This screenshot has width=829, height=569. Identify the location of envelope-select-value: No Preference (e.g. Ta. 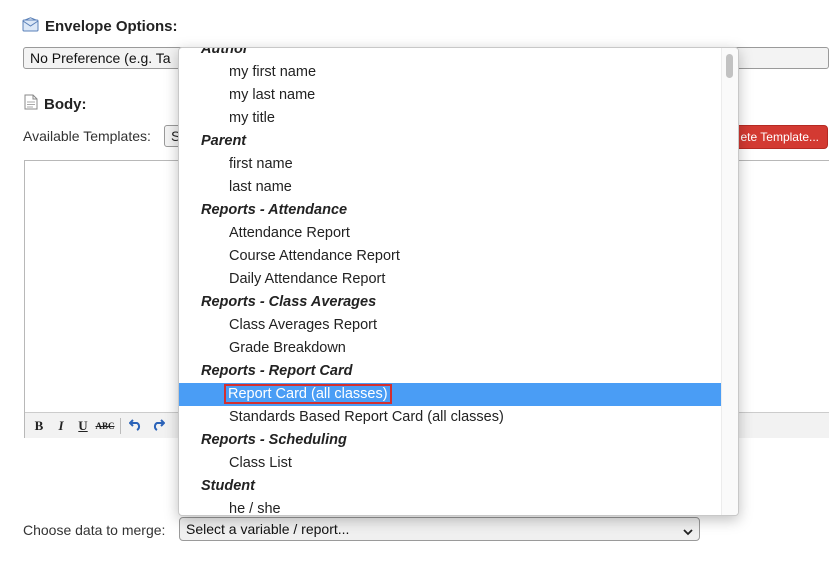
(100, 58).